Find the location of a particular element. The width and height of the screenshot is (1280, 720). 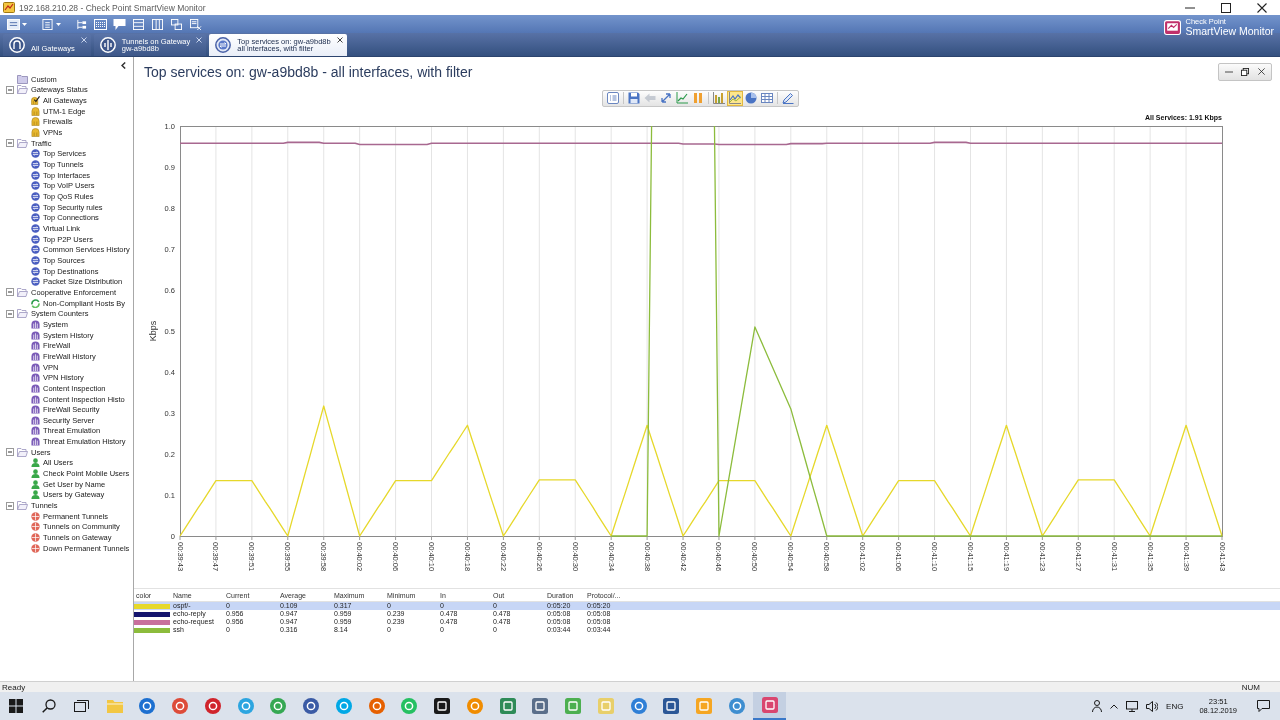

tree-icon is located at coordinates (81, 24).